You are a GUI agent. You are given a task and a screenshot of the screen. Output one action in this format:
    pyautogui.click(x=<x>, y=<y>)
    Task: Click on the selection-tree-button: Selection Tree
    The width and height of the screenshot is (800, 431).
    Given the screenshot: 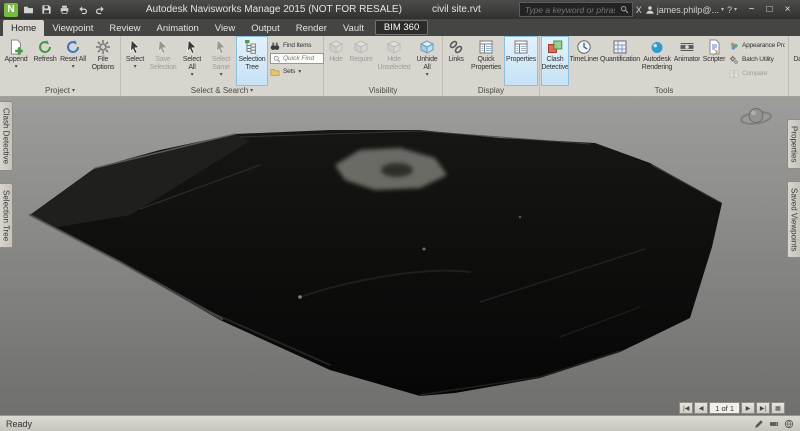 What is the action you would take?
    pyautogui.click(x=252, y=61)
    